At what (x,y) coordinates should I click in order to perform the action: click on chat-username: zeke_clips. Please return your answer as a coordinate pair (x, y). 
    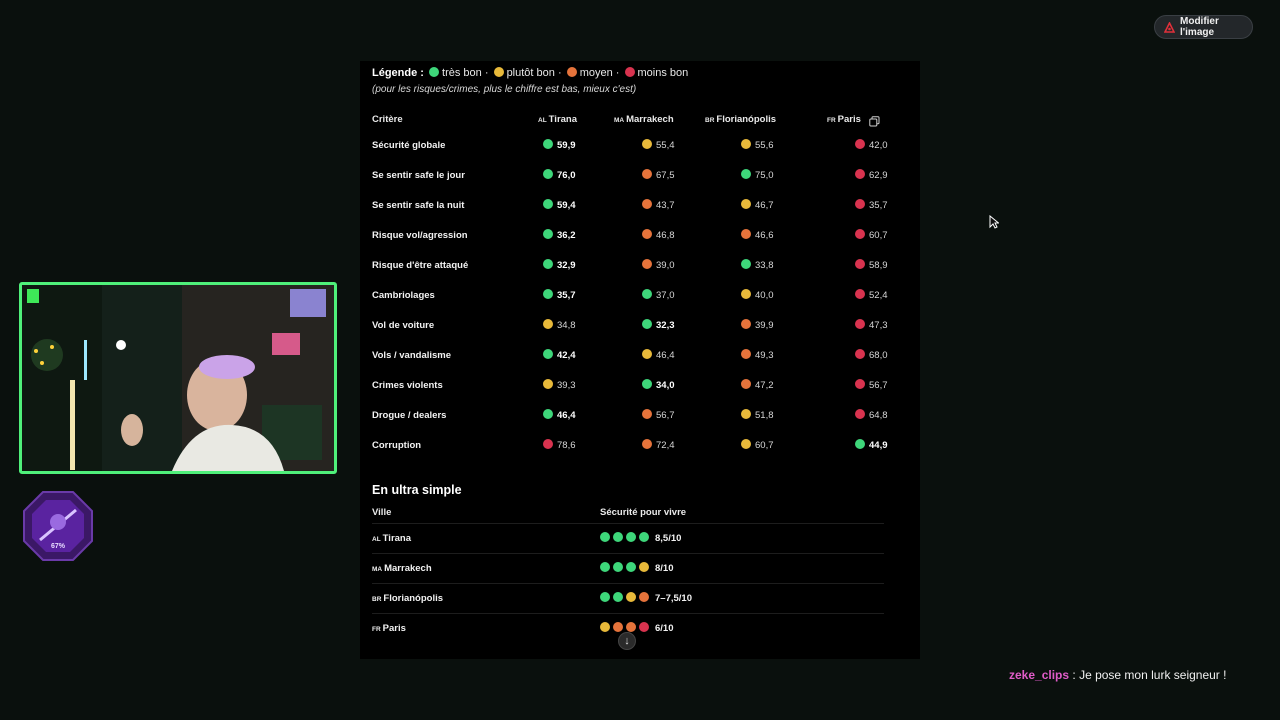
    Looking at the image, I should click on (1039, 675).